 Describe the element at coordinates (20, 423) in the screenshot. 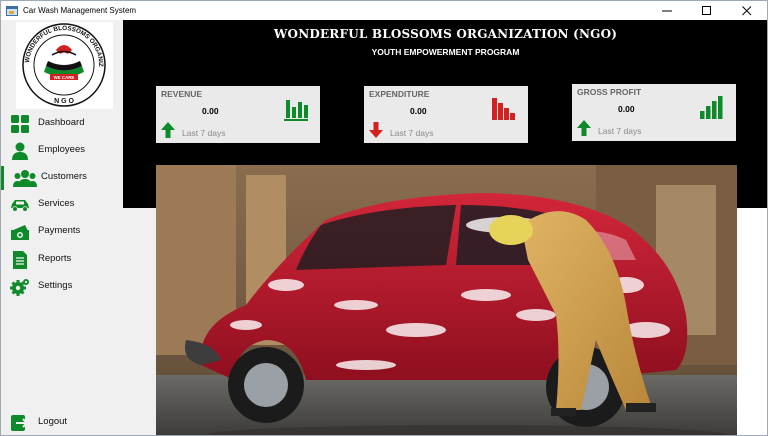

I see `logout-icon` at that location.